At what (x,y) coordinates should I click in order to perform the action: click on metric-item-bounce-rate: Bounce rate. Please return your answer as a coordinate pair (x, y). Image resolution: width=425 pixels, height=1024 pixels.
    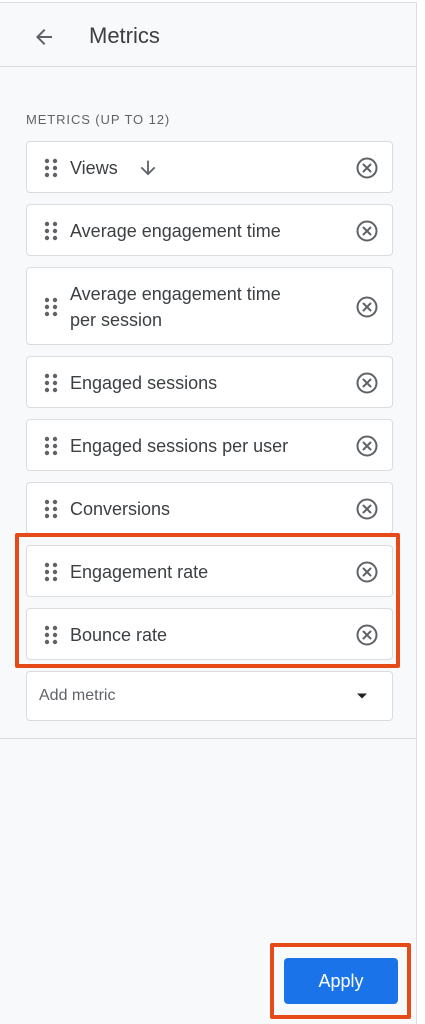
    Looking at the image, I should click on (209, 634).